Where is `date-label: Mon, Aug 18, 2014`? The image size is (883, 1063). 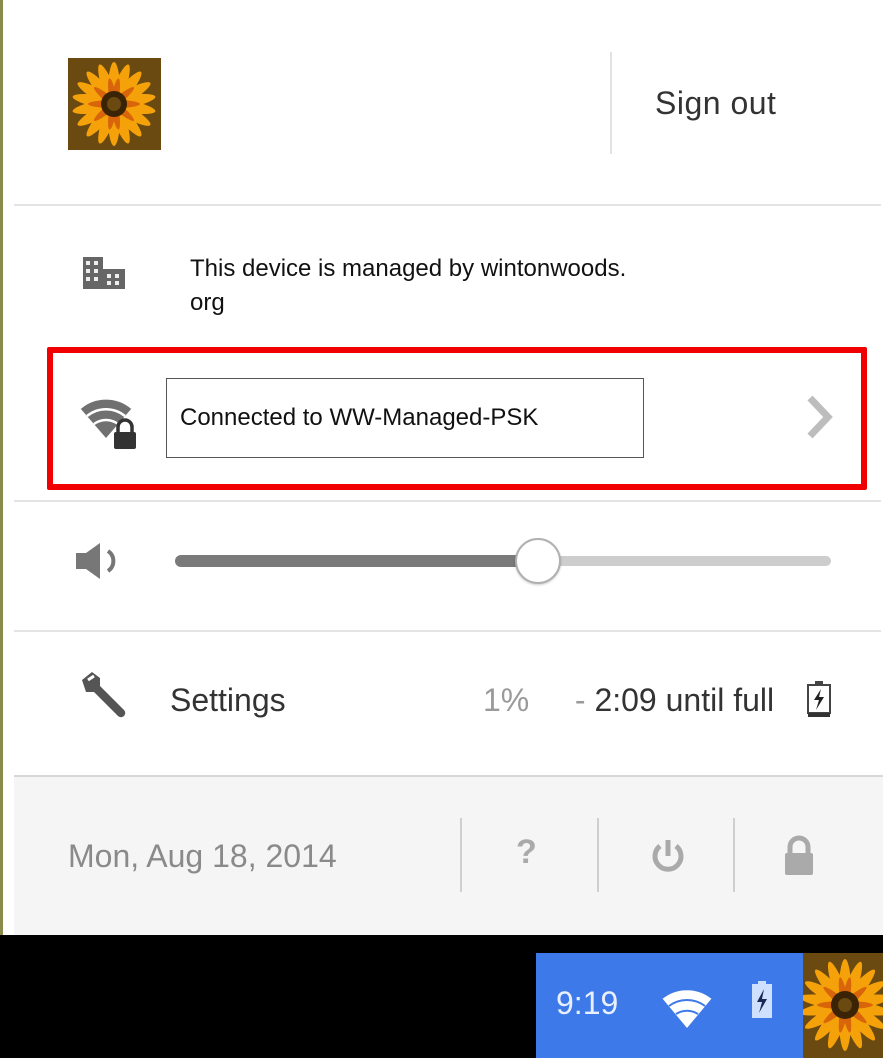 date-label: Mon, Aug 18, 2014 is located at coordinates (202, 856).